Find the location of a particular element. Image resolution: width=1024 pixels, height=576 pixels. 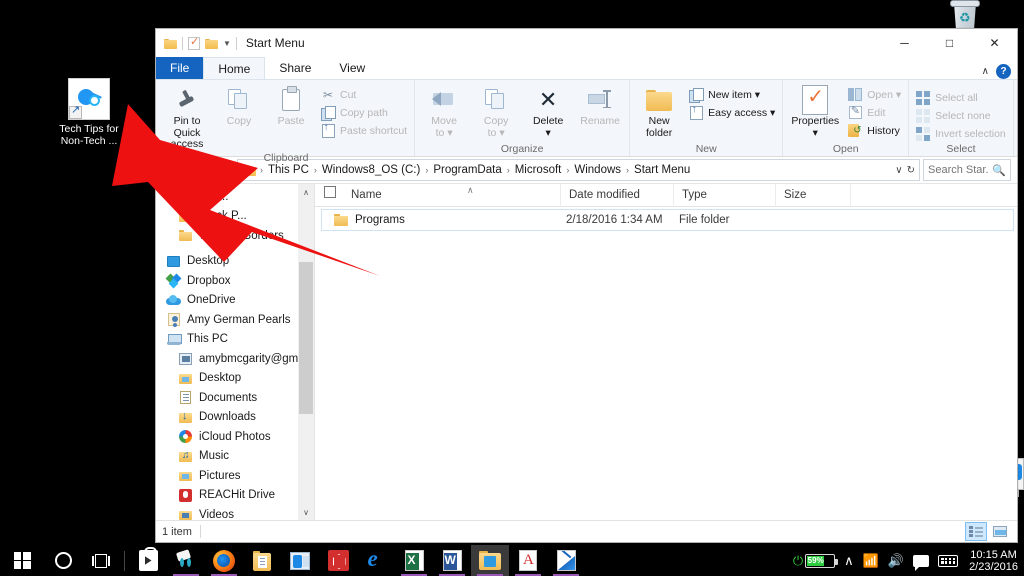

volume-icon: 🔊 is located at coordinates (896, 561).